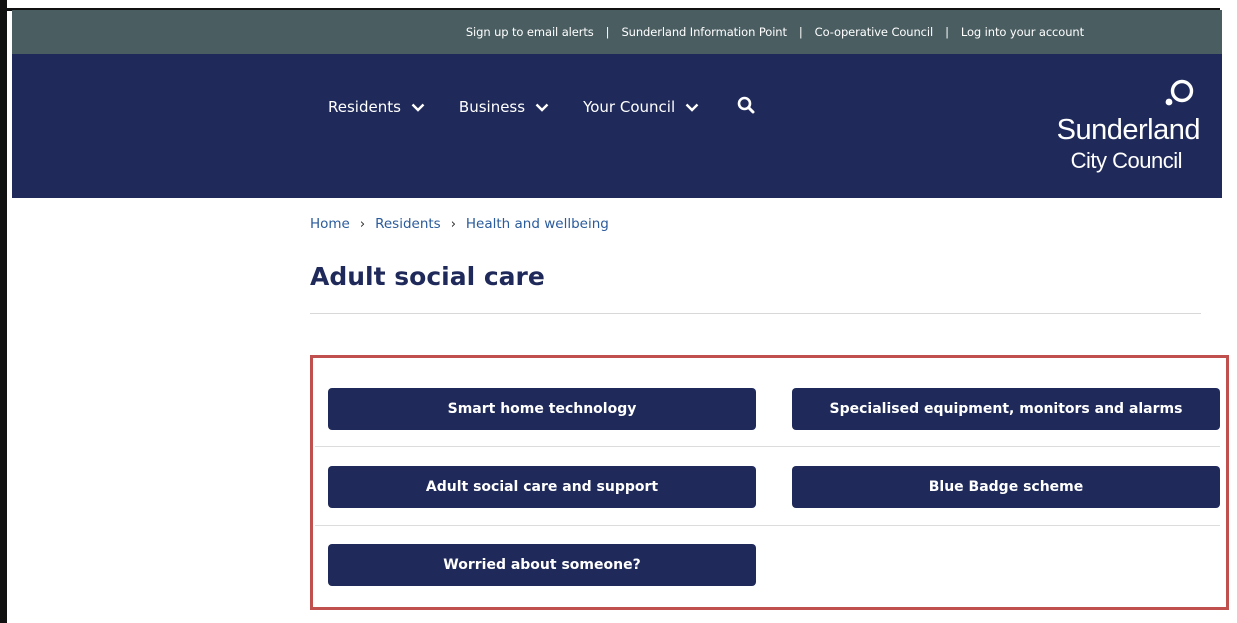 Image resolution: width=1237 pixels, height=623 pixels. I want to click on email-alerts-link: Sign up to email alerts, so click(530, 32).